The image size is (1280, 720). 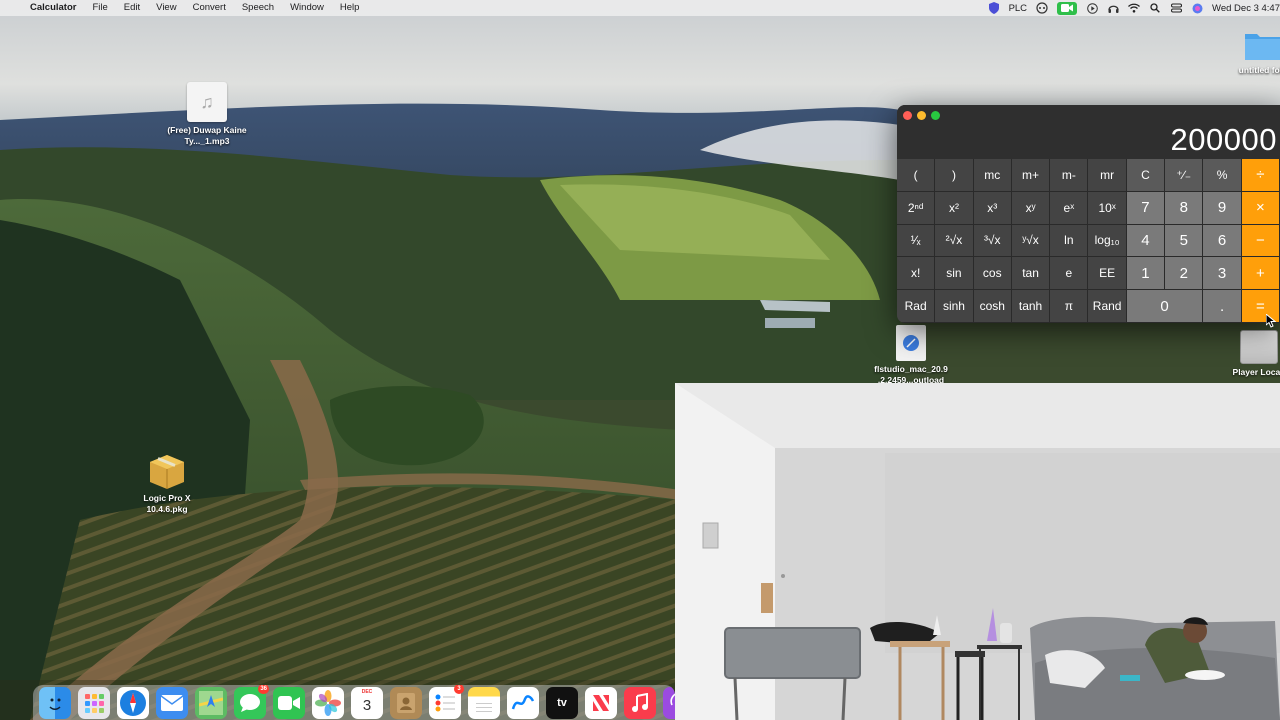 What do you see at coordinates (992, 241) in the screenshot?
I see `key-cube-root: ³√x` at bounding box center [992, 241].